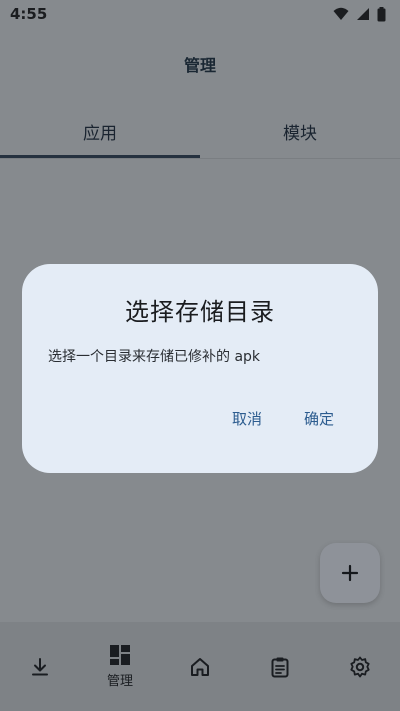 The height and width of the screenshot is (711, 400). I want to click on dialog-actions: 取消 确定, so click(283, 418).